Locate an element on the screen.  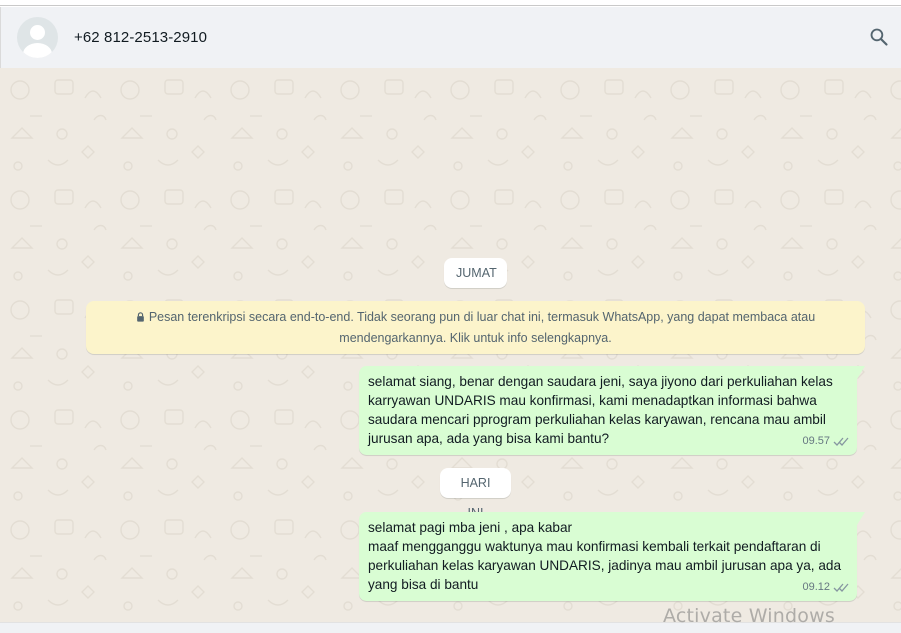
message-text: selamat pagi mba jeni , apa kabar is located at coordinates (470, 527).